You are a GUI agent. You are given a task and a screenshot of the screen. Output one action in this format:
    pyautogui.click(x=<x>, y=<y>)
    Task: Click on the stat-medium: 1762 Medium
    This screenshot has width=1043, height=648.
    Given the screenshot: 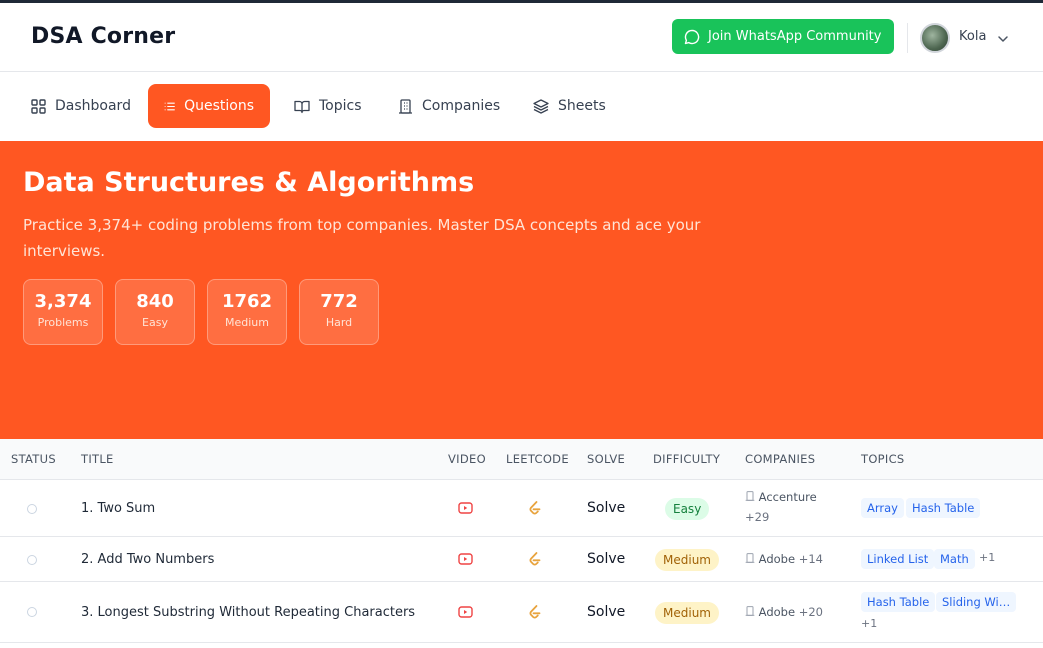 What is the action you would take?
    pyautogui.click(x=247, y=312)
    